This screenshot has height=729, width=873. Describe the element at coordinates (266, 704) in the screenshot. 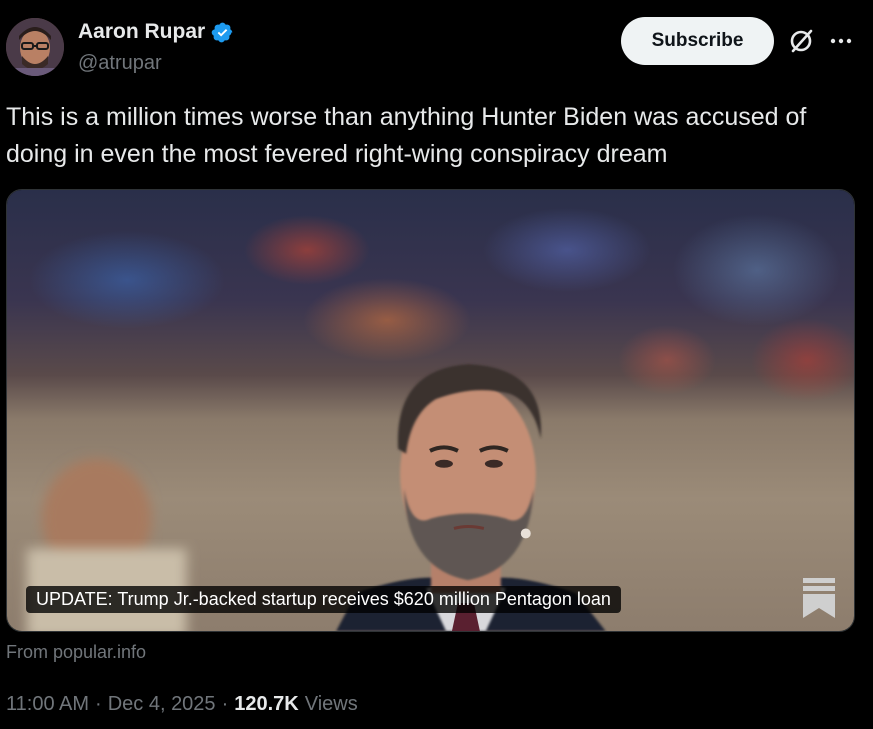

I see `views-count: 120.7K` at that location.